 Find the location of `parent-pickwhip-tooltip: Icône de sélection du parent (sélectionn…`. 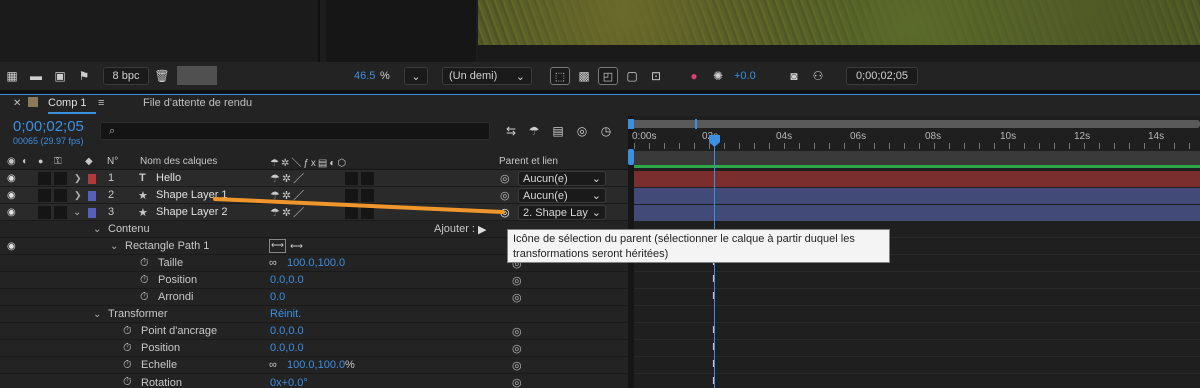

parent-pickwhip-tooltip: Icône de sélection du parent (sélectionn… is located at coordinates (698, 246).